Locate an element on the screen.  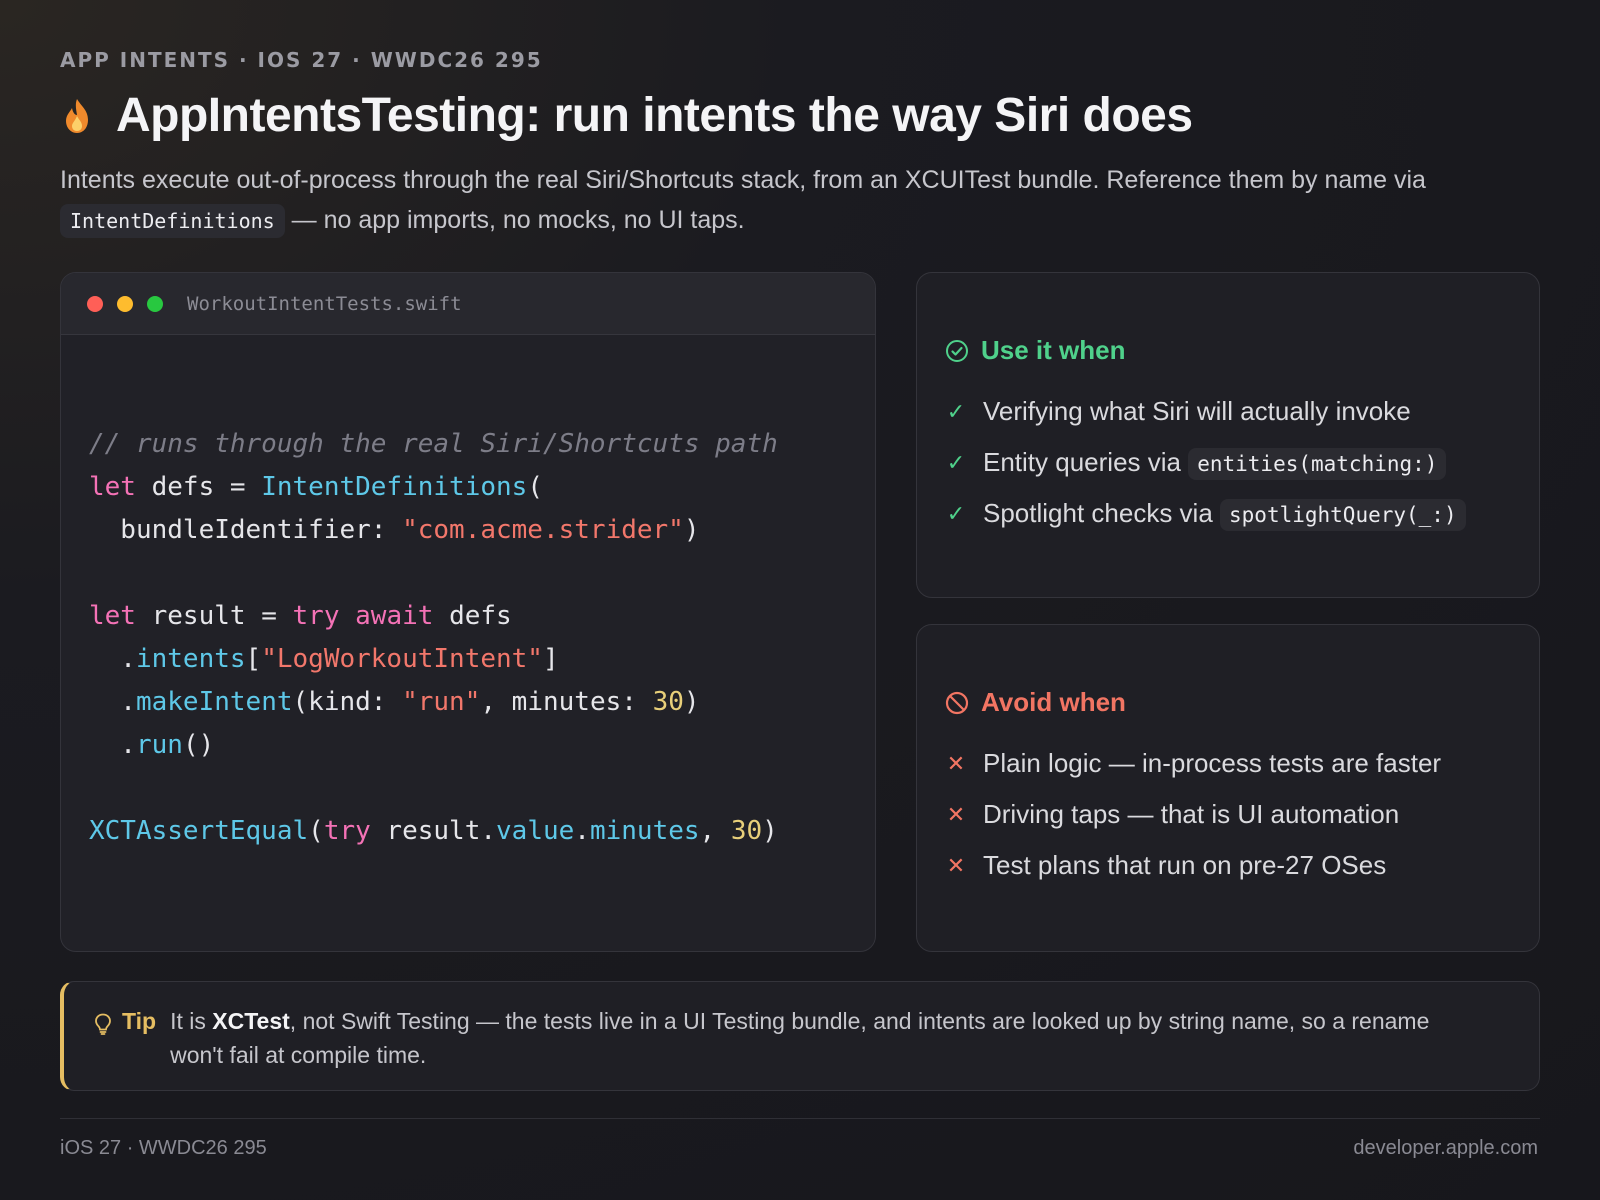
code-token: defs is located at coordinates (472, 616).